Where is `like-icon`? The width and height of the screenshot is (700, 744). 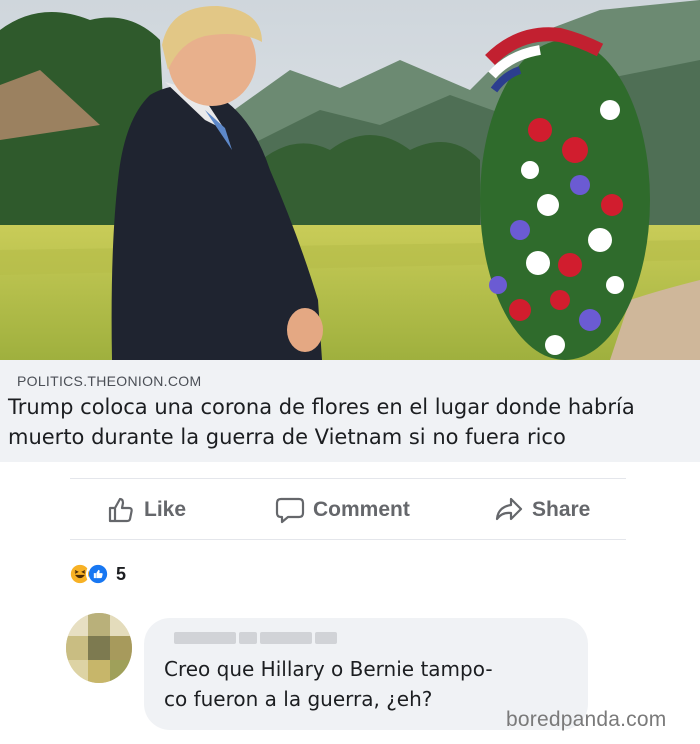 like-icon is located at coordinates (98, 574).